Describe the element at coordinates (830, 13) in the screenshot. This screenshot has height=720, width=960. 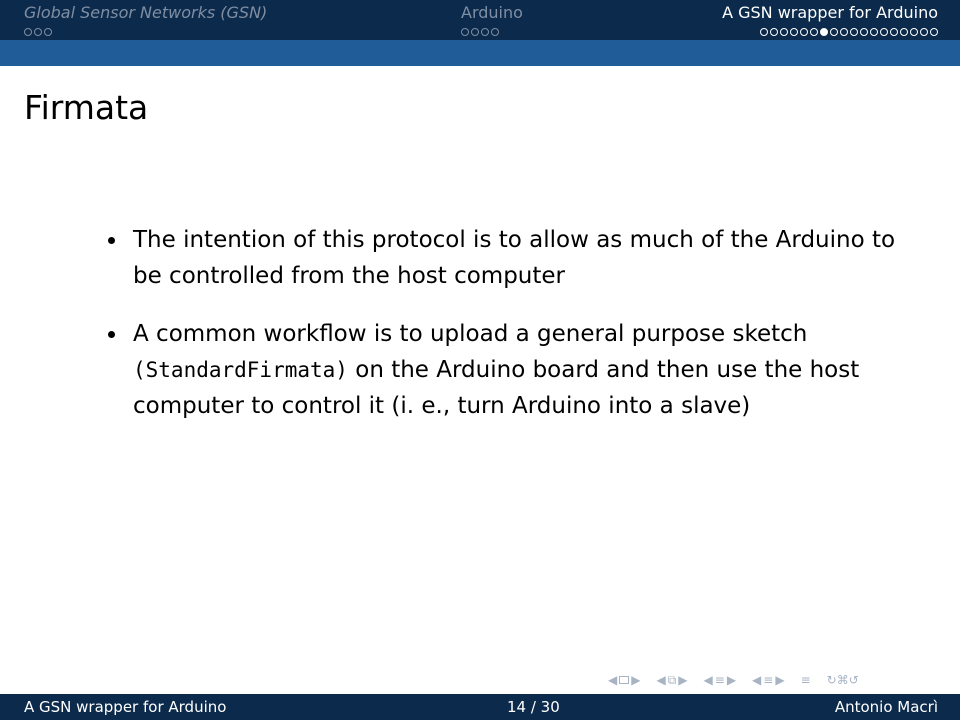
I see `nav-section-title: A GSN wrapper for Arduino` at that location.